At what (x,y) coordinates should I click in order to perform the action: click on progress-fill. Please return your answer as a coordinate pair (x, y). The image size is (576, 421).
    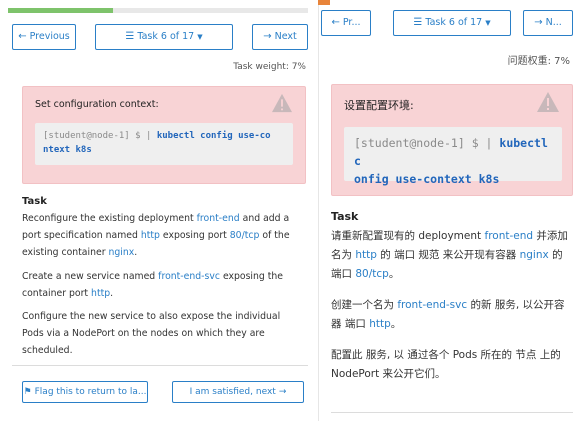
    Looking at the image, I should click on (60, 10).